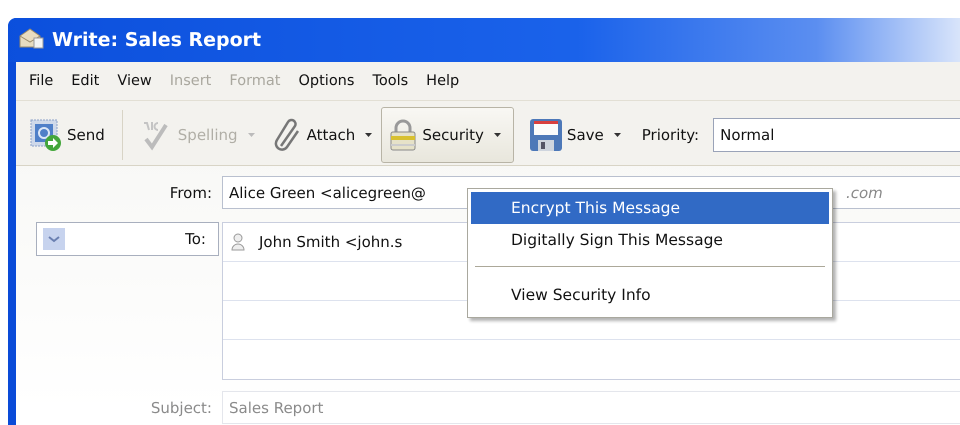 This screenshot has height=425, width=960. I want to click on address-domain-hint: .com, so click(864, 193).